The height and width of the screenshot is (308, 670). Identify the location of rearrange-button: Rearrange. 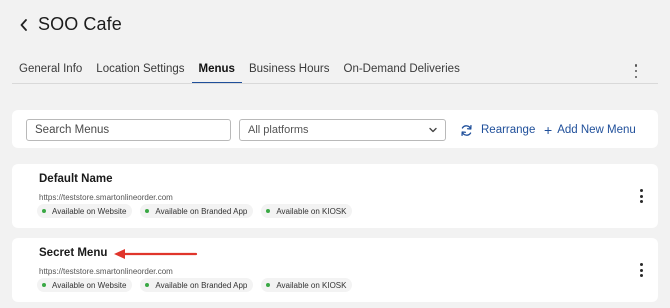
(497, 130).